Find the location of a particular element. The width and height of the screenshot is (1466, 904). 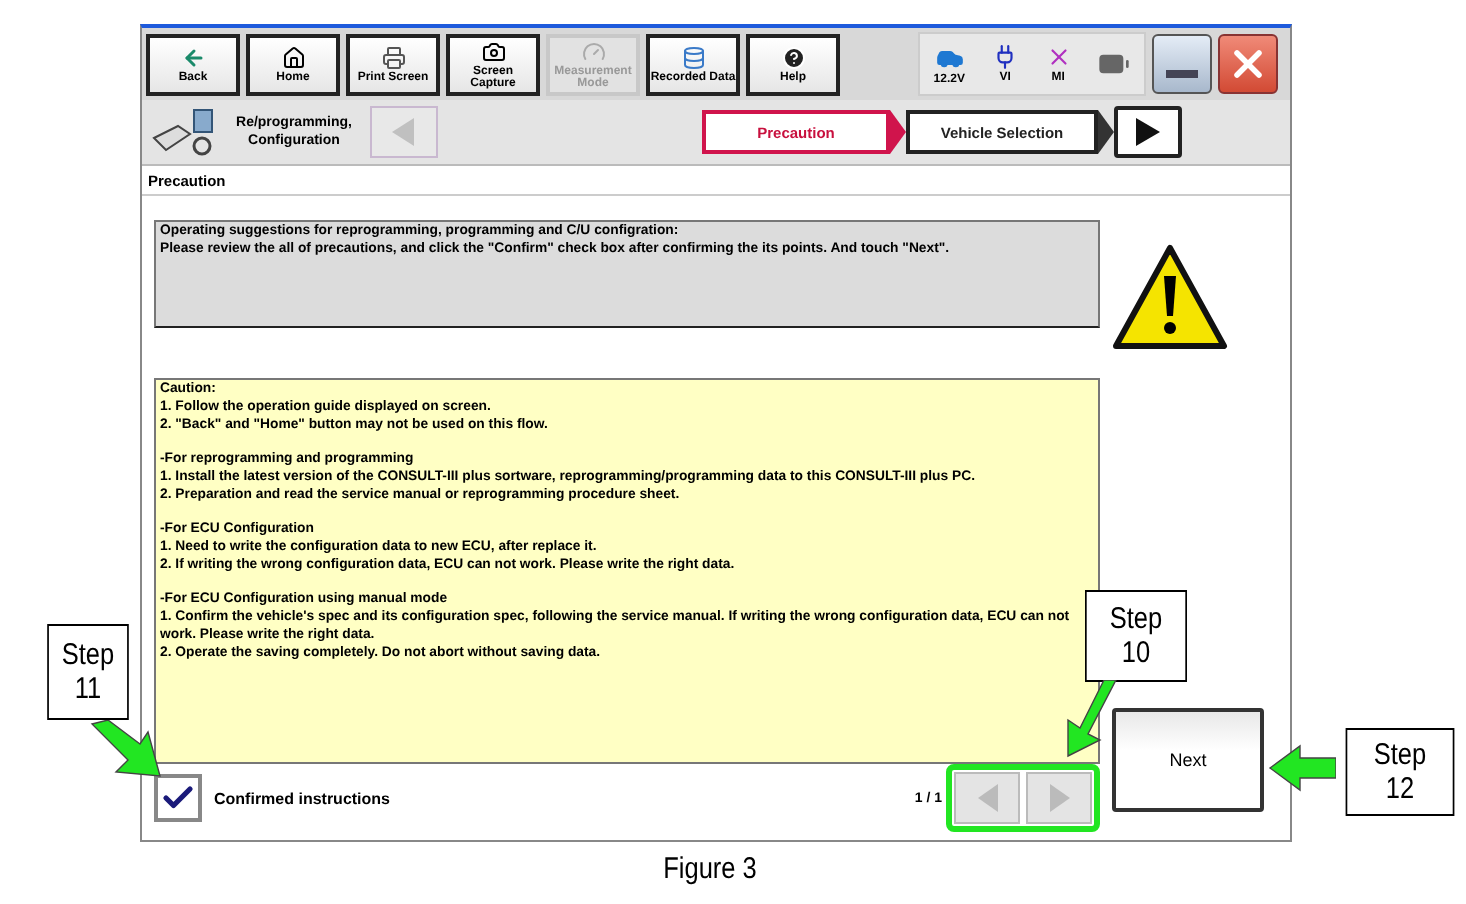

next-button: Next is located at coordinates (1188, 760).